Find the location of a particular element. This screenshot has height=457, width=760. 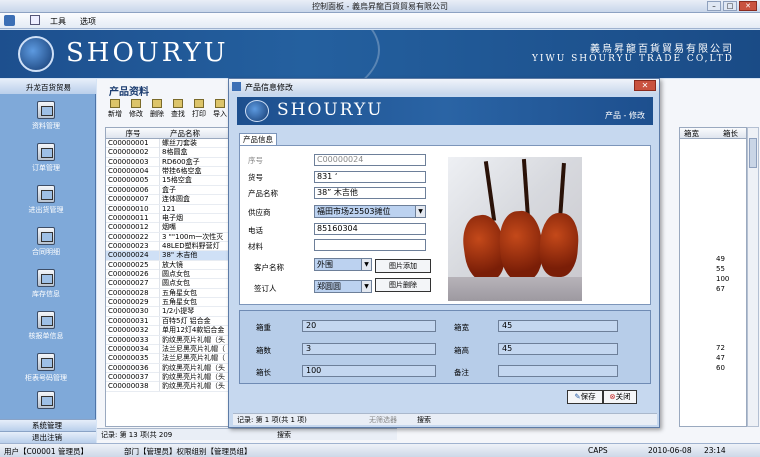

window-menu-icon is located at coordinates (35, 20).